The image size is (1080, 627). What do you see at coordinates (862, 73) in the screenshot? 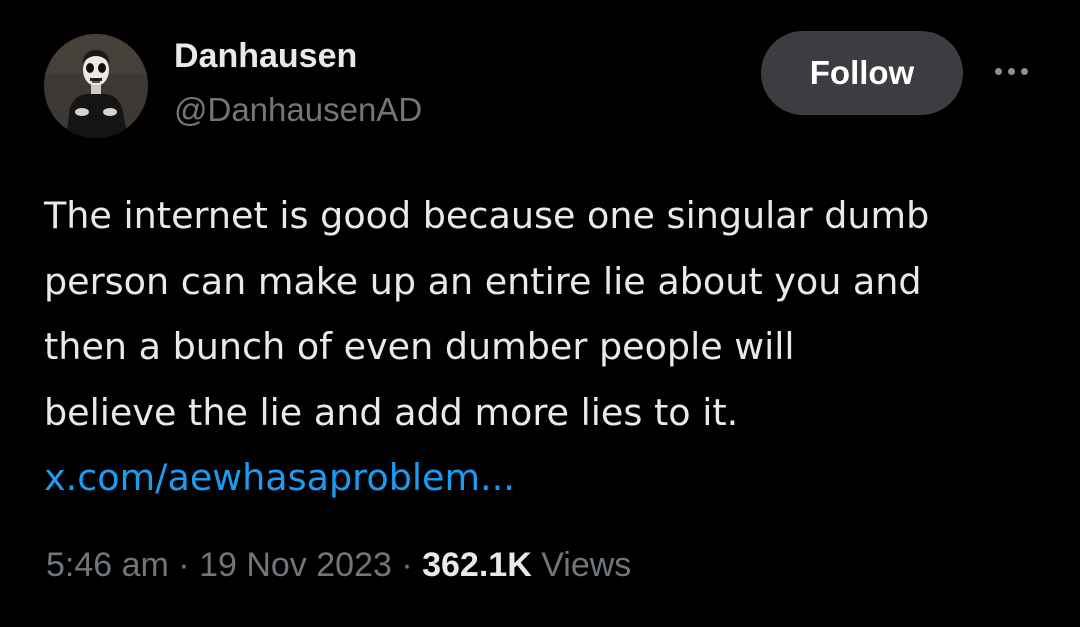
I see `follow-button: Follow` at bounding box center [862, 73].